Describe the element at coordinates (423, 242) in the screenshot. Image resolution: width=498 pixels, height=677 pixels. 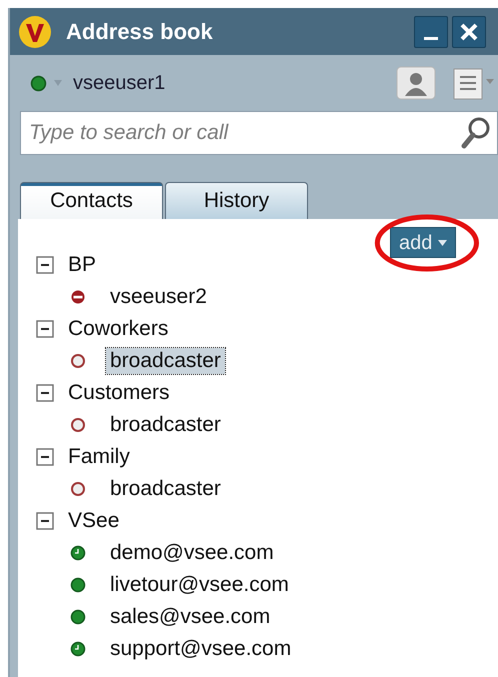
I see `add-button: add` at that location.